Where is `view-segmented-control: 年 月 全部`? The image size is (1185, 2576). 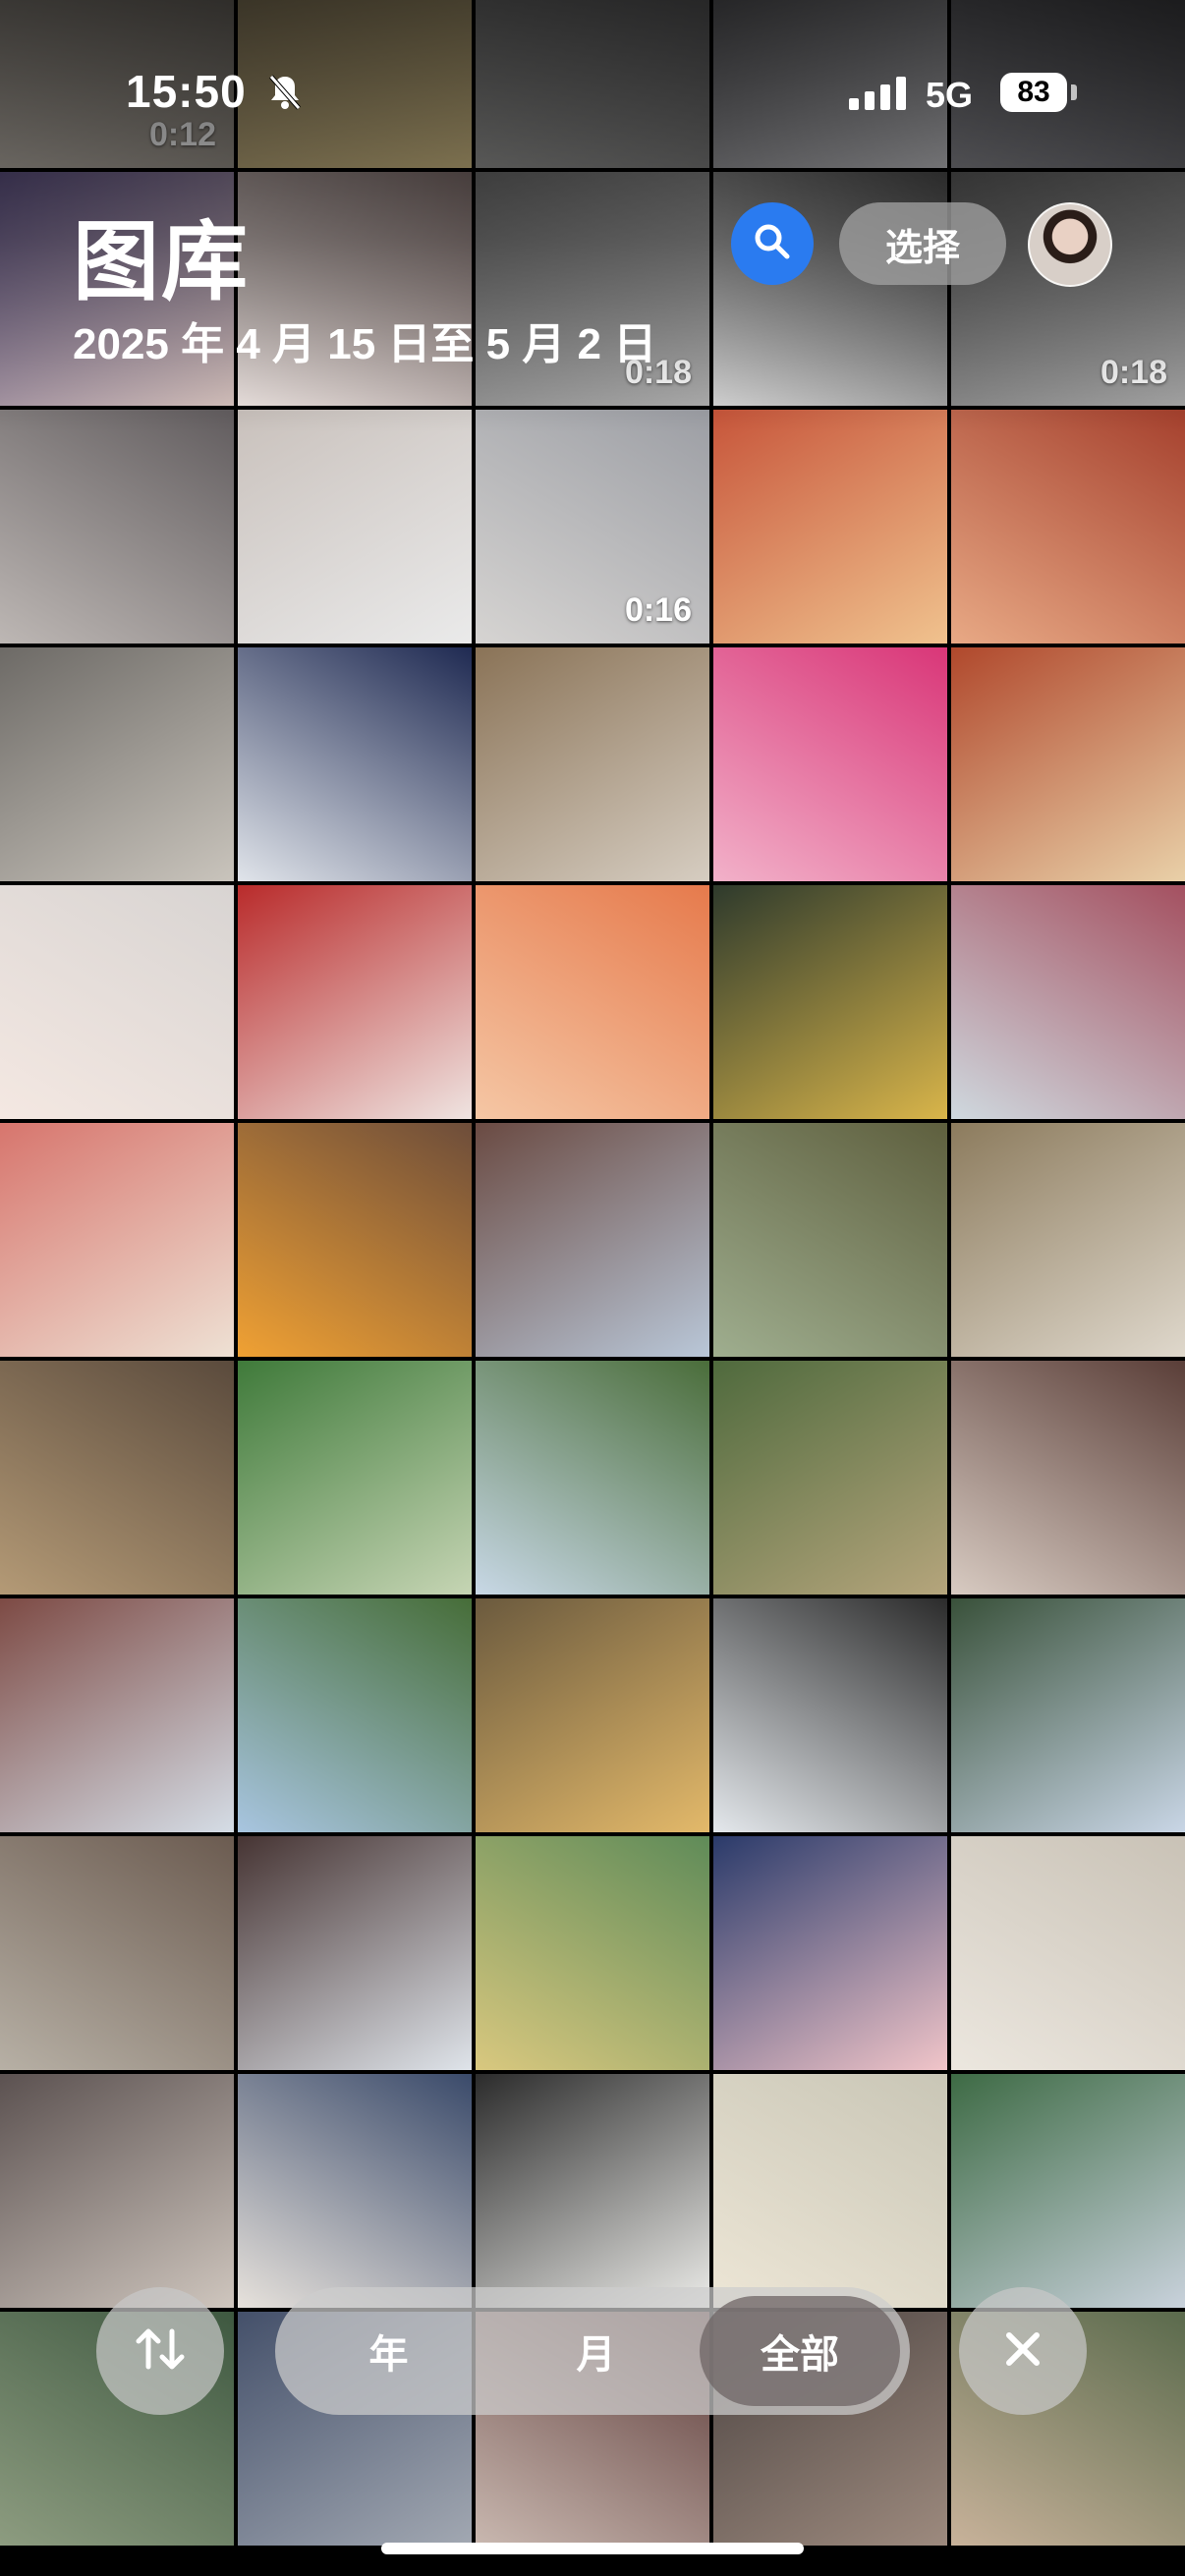 view-segmented-control: 年 月 全部 is located at coordinates (592, 2351).